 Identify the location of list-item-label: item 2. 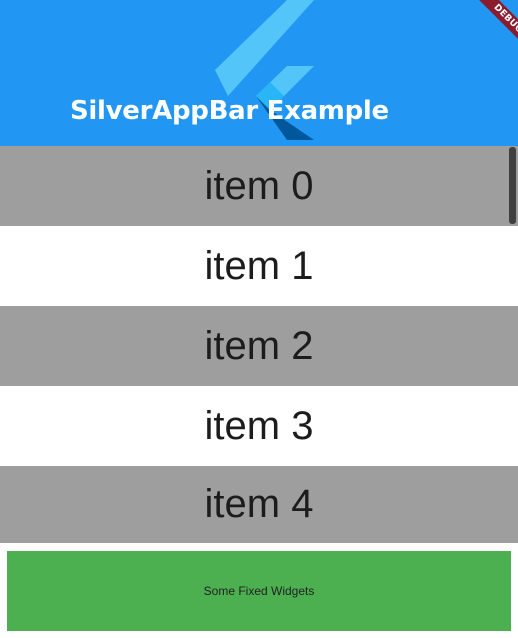
(259, 345).